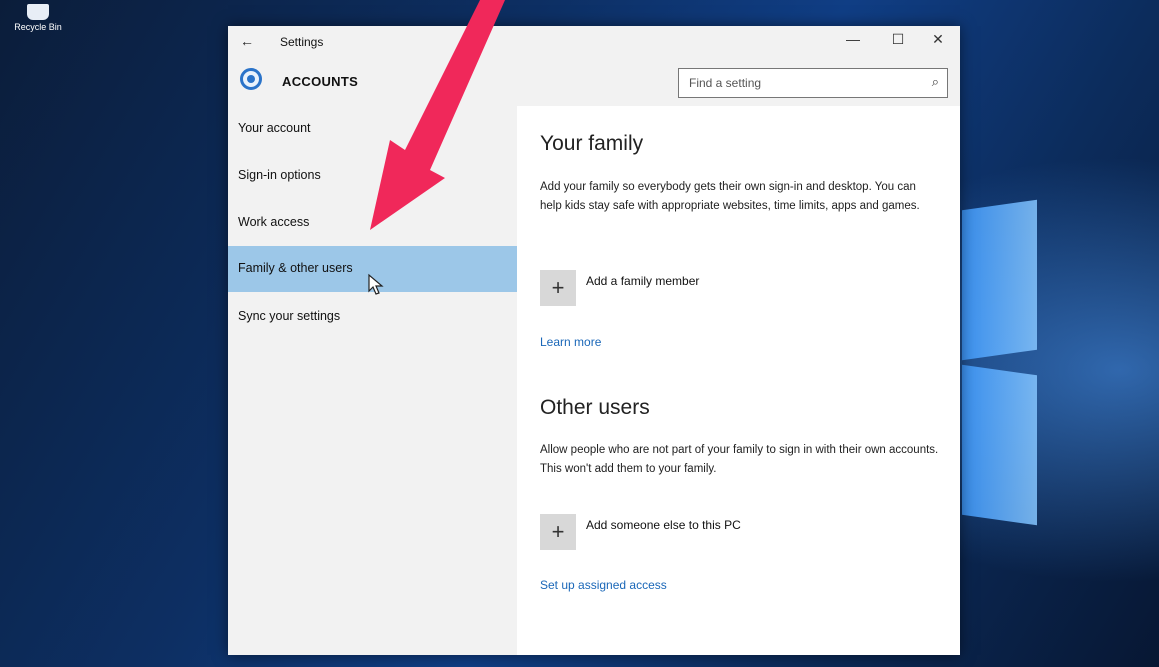 This screenshot has height=667, width=1159. What do you see at coordinates (592, 143) in the screenshot?
I see `family-heading: Your family` at bounding box center [592, 143].